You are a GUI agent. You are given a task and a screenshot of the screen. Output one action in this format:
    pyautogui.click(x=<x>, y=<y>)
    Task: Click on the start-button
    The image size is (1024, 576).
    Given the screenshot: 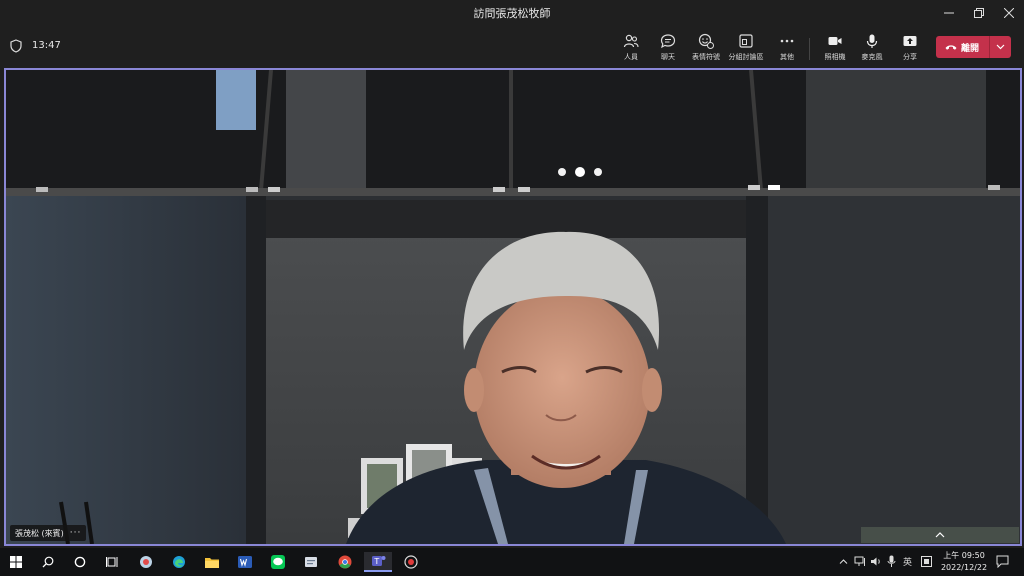 What is the action you would take?
    pyautogui.click(x=16, y=562)
    